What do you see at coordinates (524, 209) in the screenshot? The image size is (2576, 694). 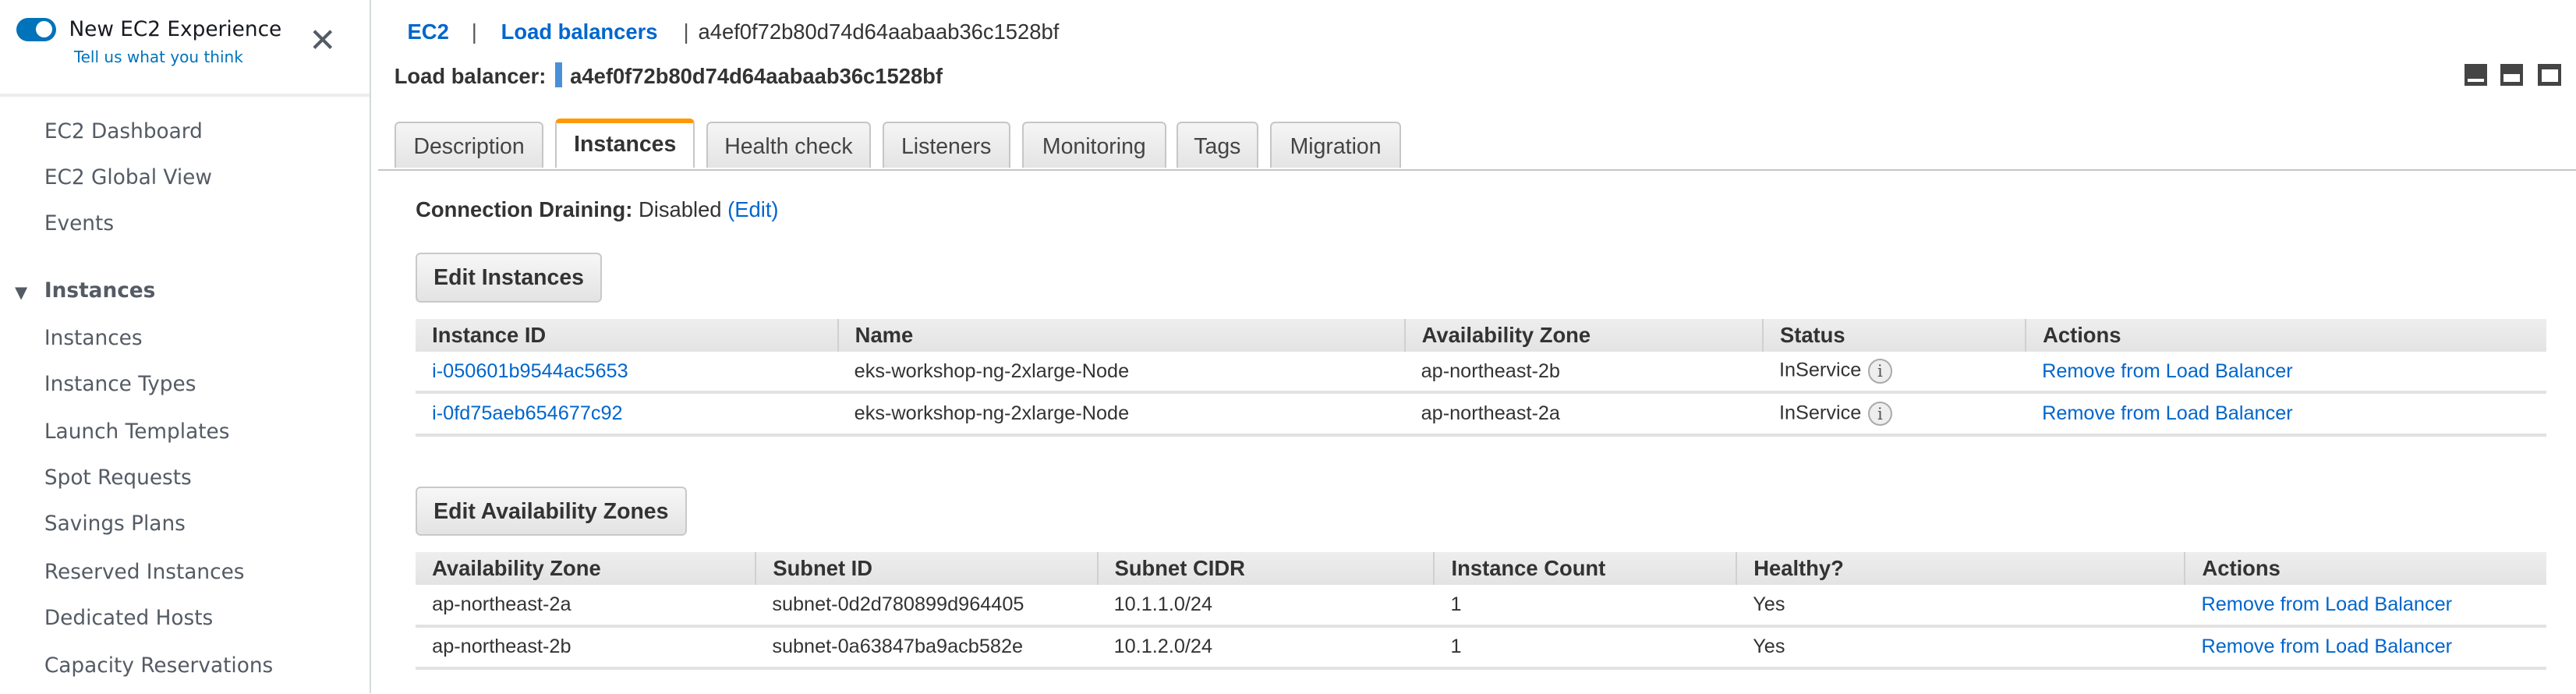 I see `connection-draining-label: Connection Draining:` at bounding box center [524, 209].